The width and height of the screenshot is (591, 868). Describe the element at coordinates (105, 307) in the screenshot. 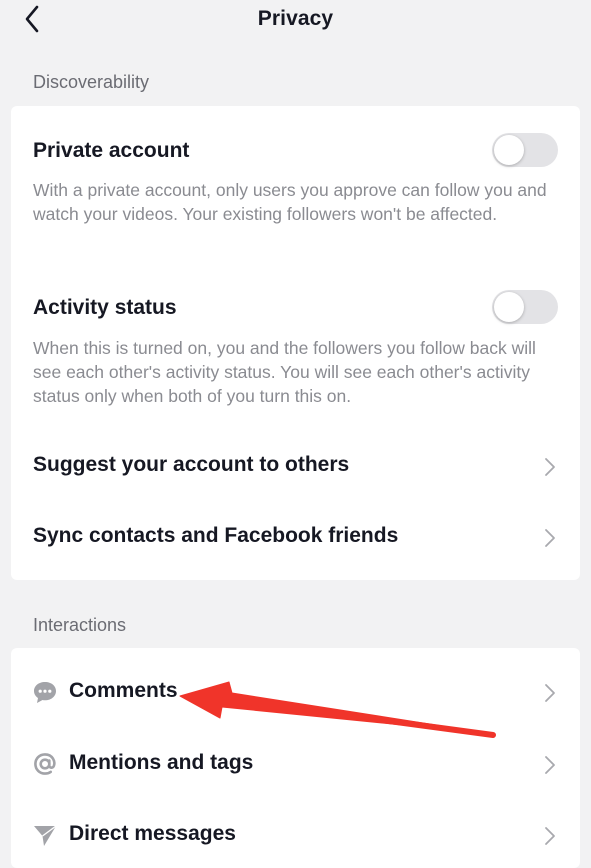

I see `activity-status-title: Activity status` at that location.